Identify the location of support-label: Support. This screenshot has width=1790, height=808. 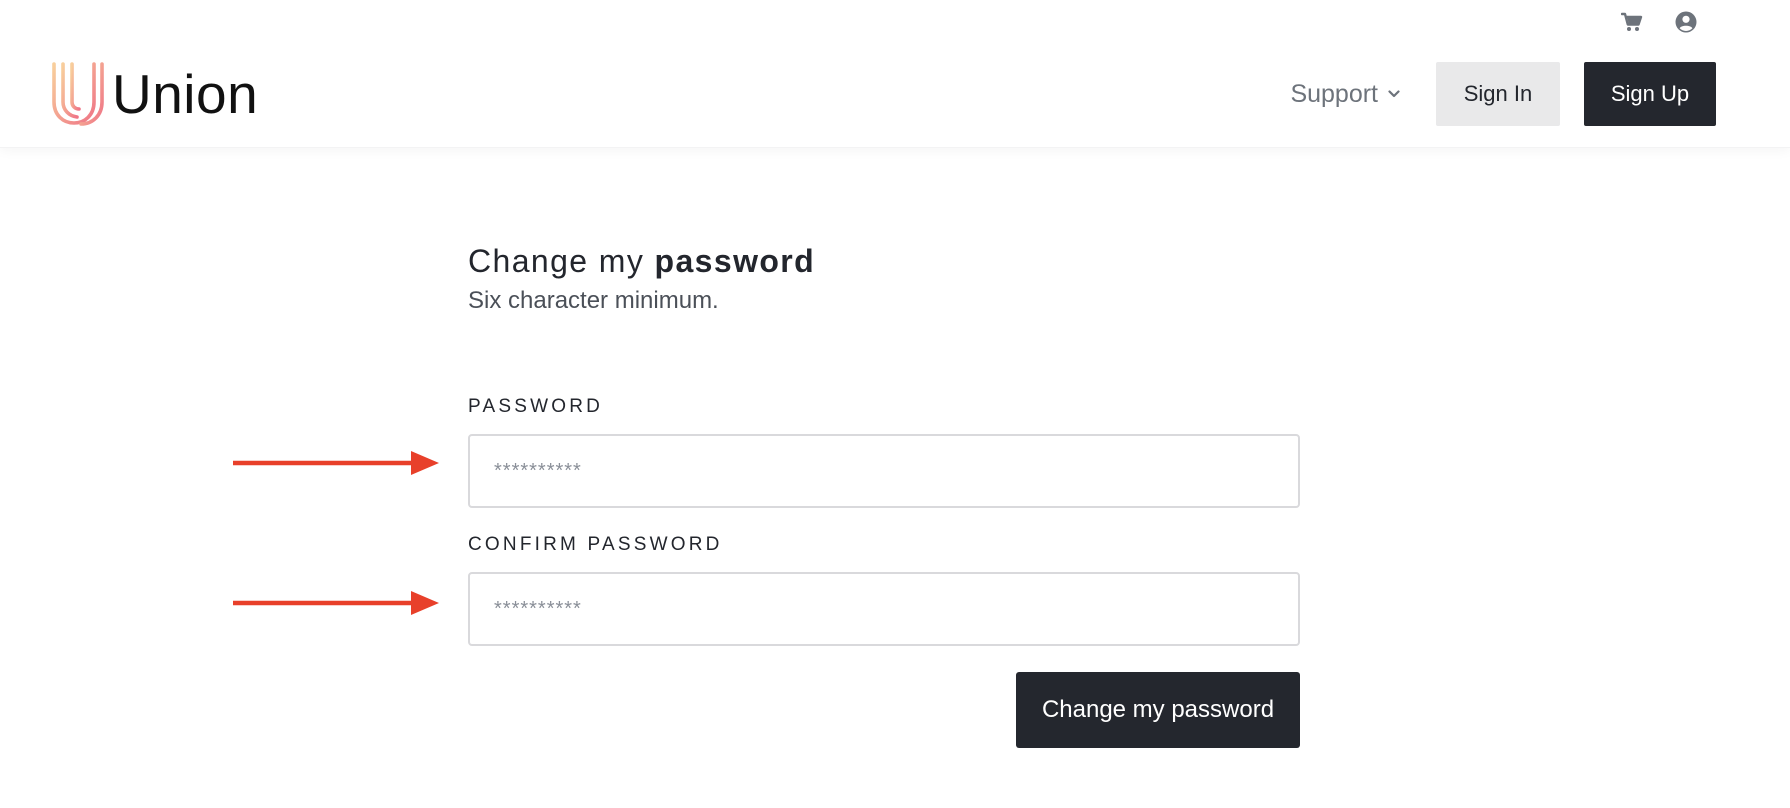
(1334, 93).